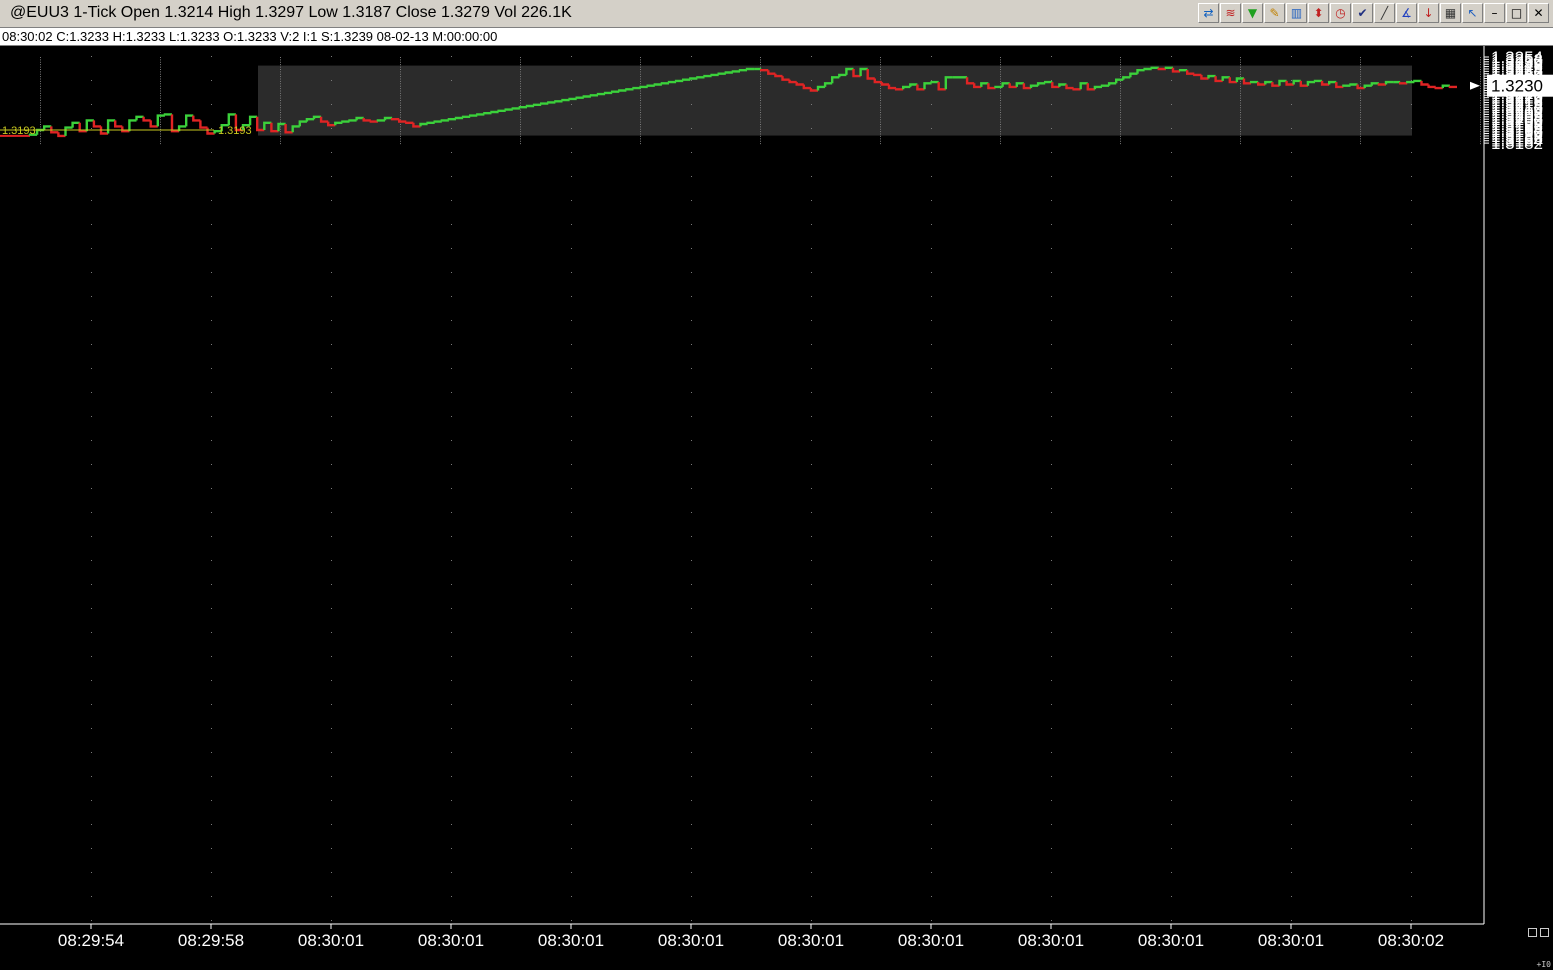 Image resolution: width=1553 pixels, height=970 pixels. Describe the element at coordinates (1318, 13) in the screenshot. I see `marker-icon: ⬍` at that location.